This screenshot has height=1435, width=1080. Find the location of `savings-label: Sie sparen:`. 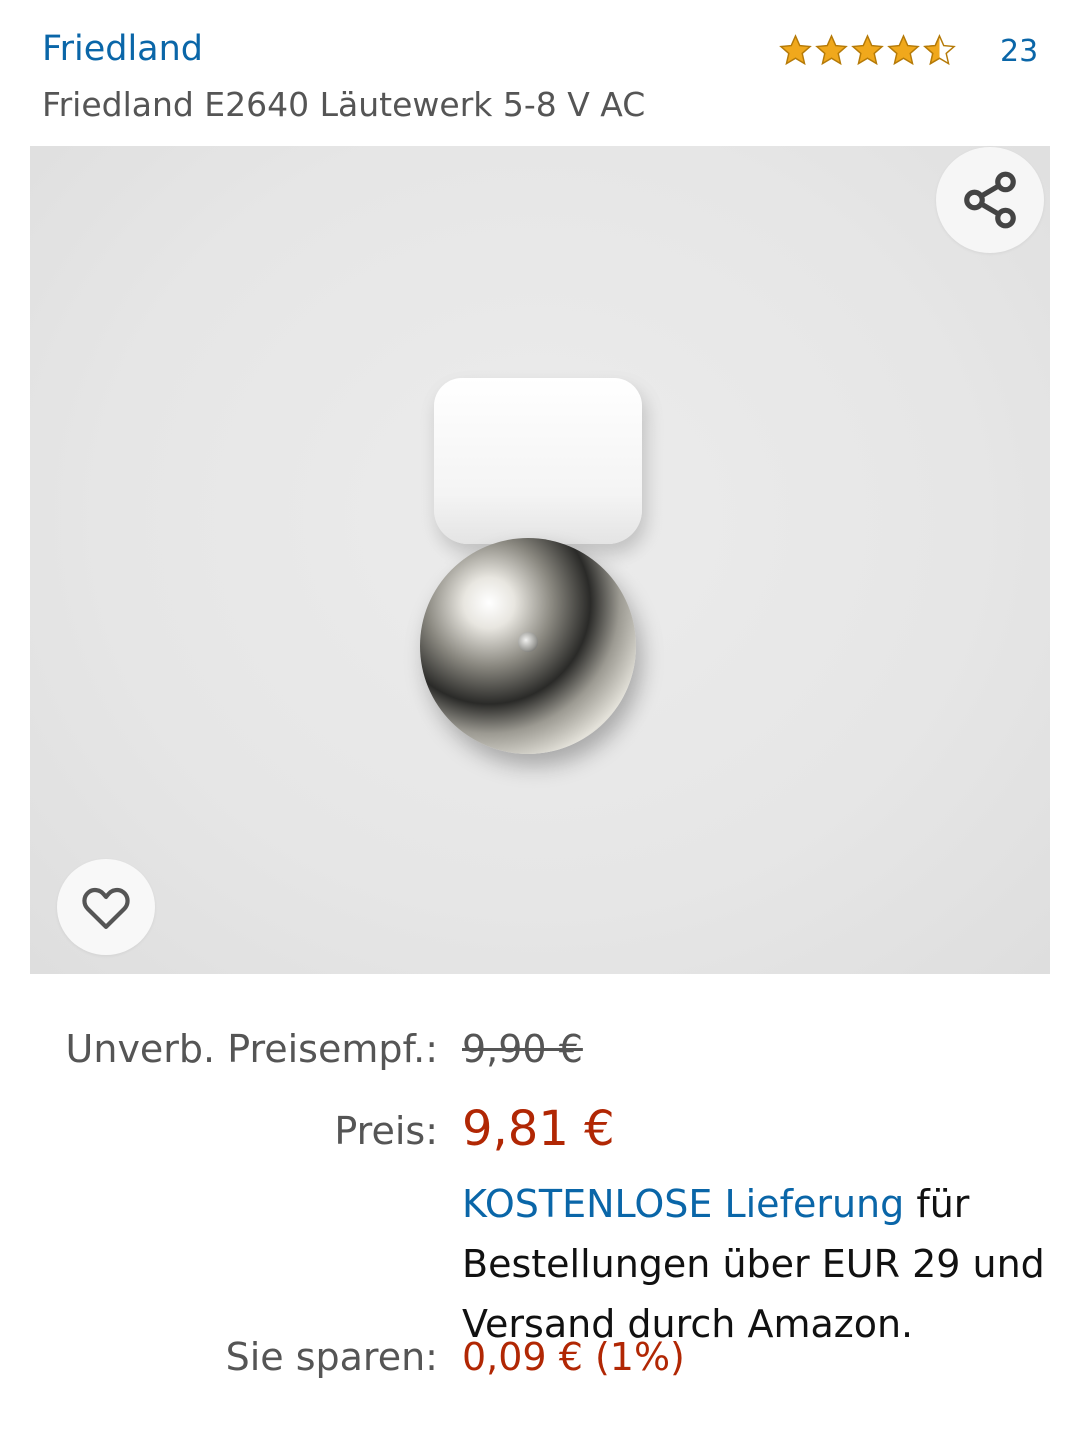

savings-label: Sie sparen: is located at coordinates (331, 1357).